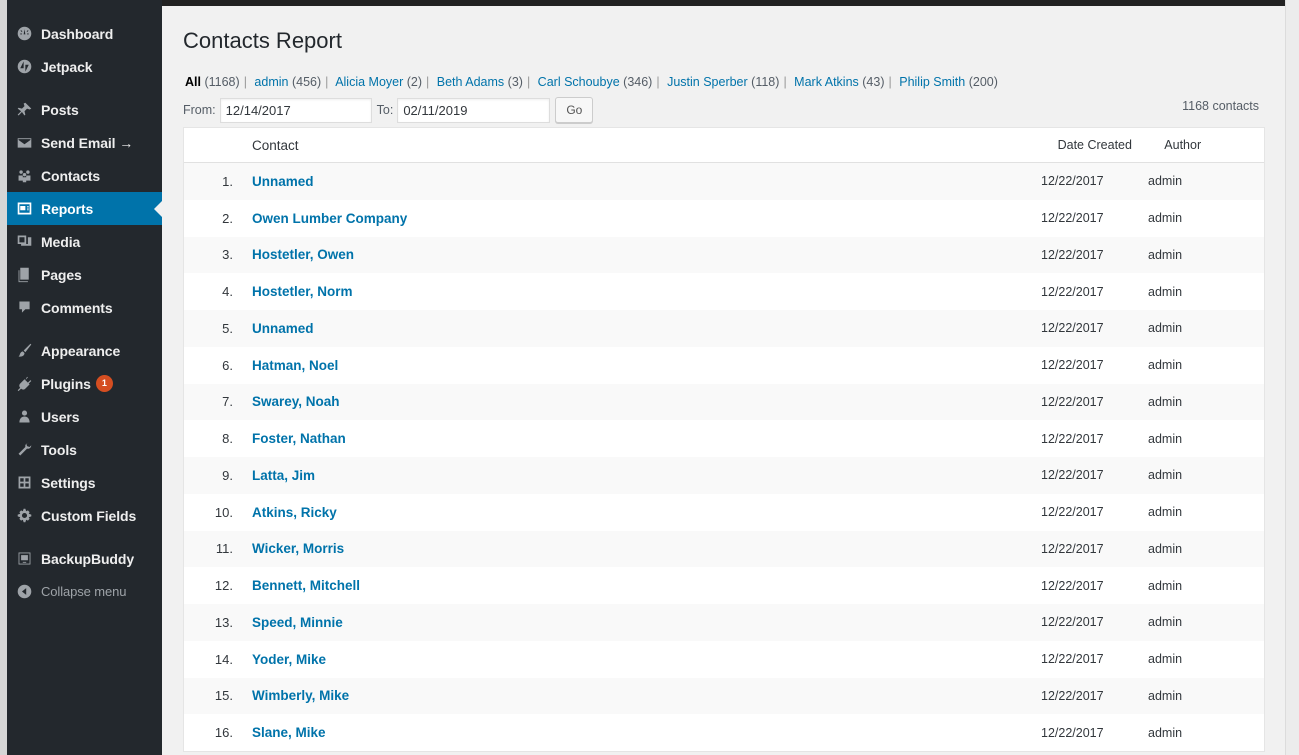 The height and width of the screenshot is (755, 1299). I want to click on contact-link: Latta, Jim, so click(283, 475).